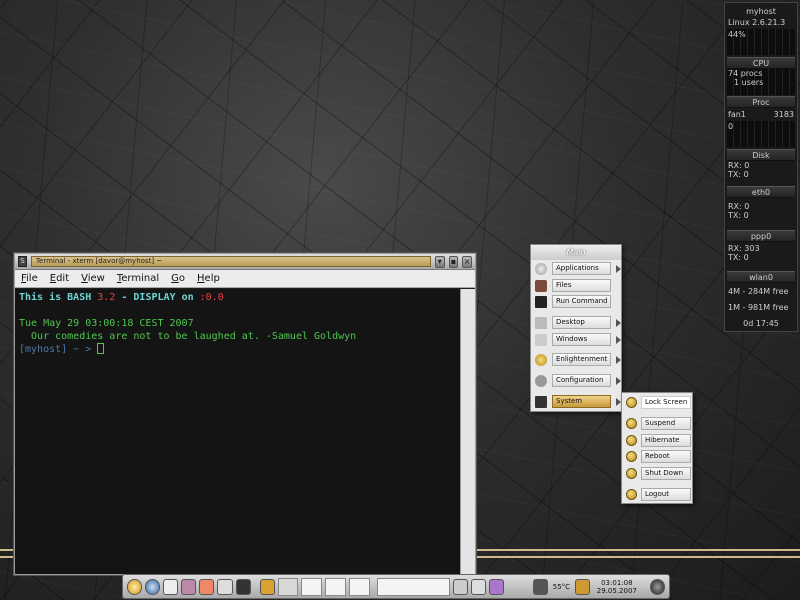 The width and height of the screenshot is (800, 600). I want to click on menu-item-run-command: Run Command, so click(577, 302).